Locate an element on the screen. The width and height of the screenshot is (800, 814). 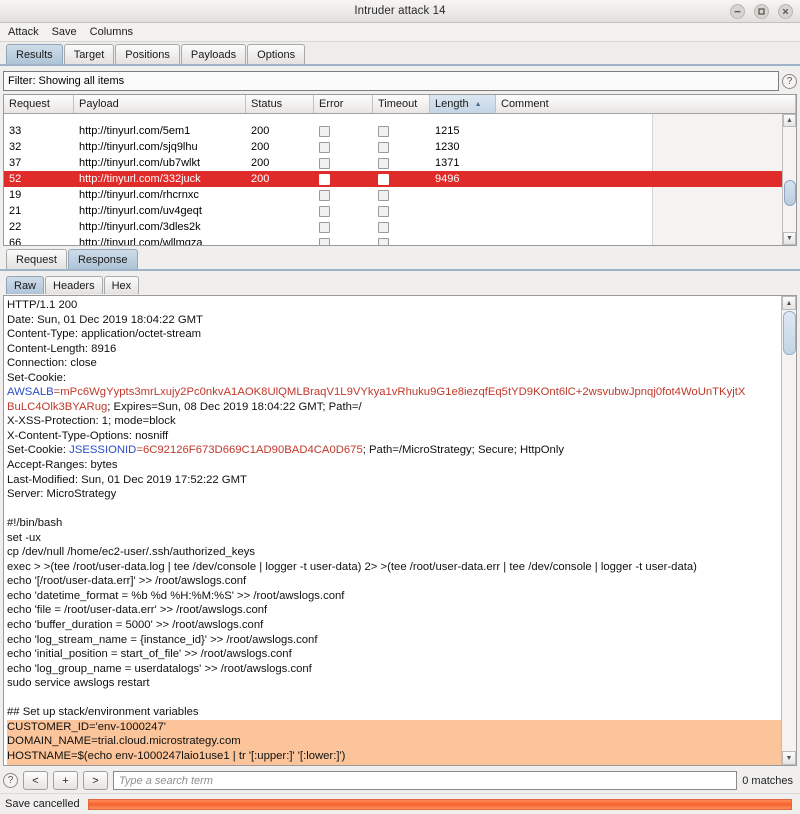
tab-target: Target is located at coordinates (89, 54).